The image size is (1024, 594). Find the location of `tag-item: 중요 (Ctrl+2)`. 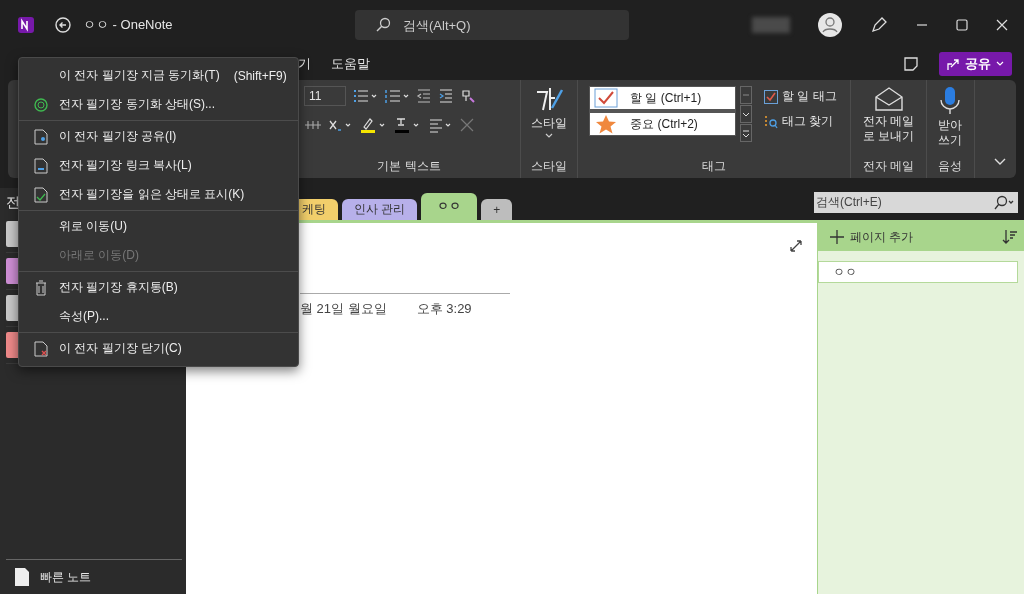

tag-item: 중요 (Ctrl+2) is located at coordinates (663, 124).